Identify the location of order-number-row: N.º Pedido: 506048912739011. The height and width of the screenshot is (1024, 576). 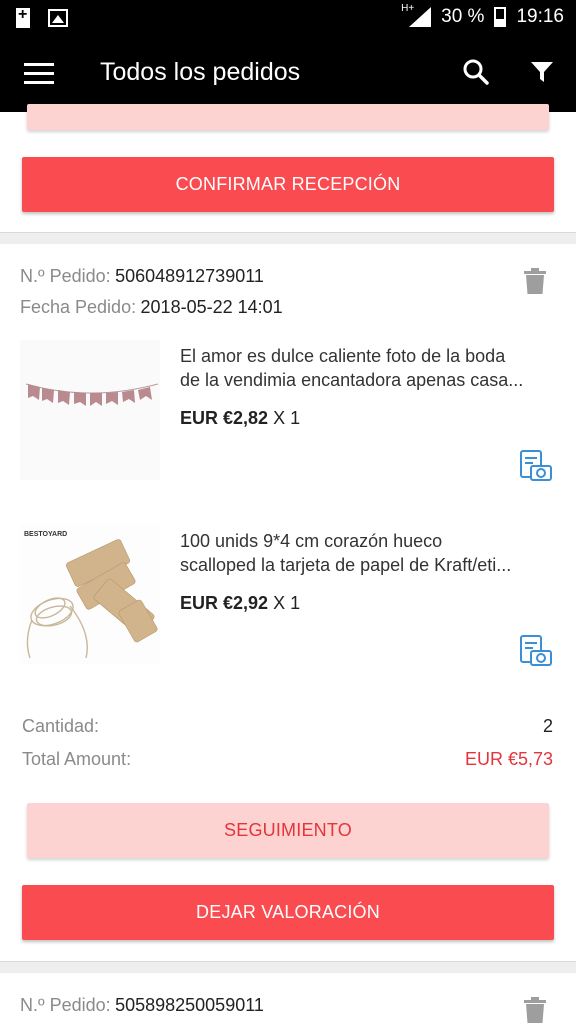
(142, 276).